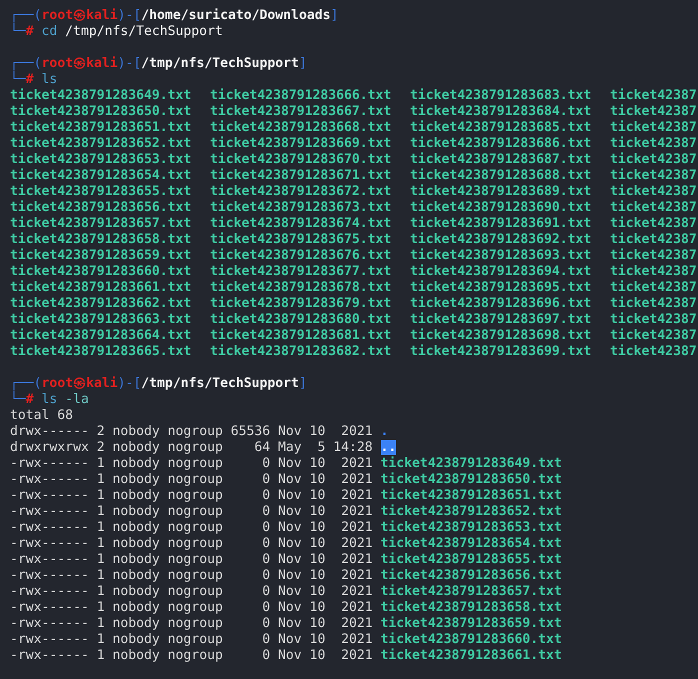 Image resolution: width=698 pixels, height=679 pixels. What do you see at coordinates (501, 160) in the screenshot?
I see `file-name: ticket4238791283687.txt` at bounding box center [501, 160].